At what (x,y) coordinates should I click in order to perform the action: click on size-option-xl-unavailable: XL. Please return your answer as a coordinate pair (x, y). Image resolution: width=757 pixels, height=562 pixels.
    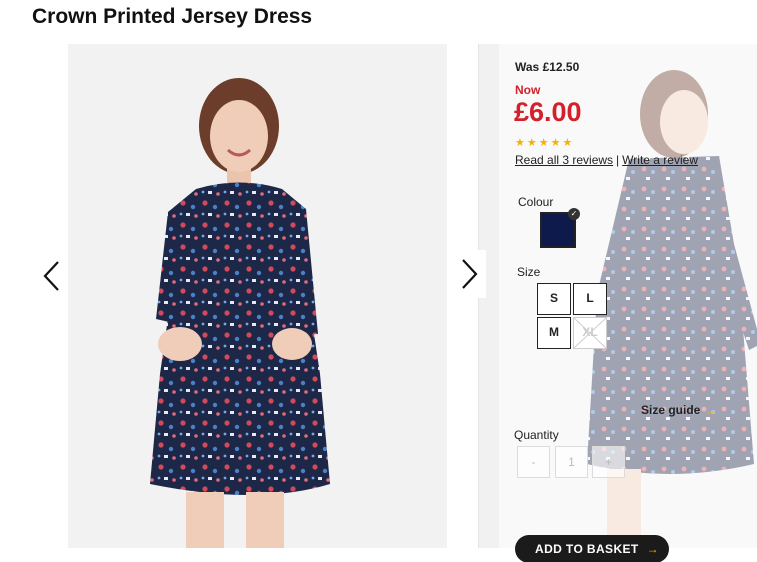
    Looking at the image, I should click on (590, 333).